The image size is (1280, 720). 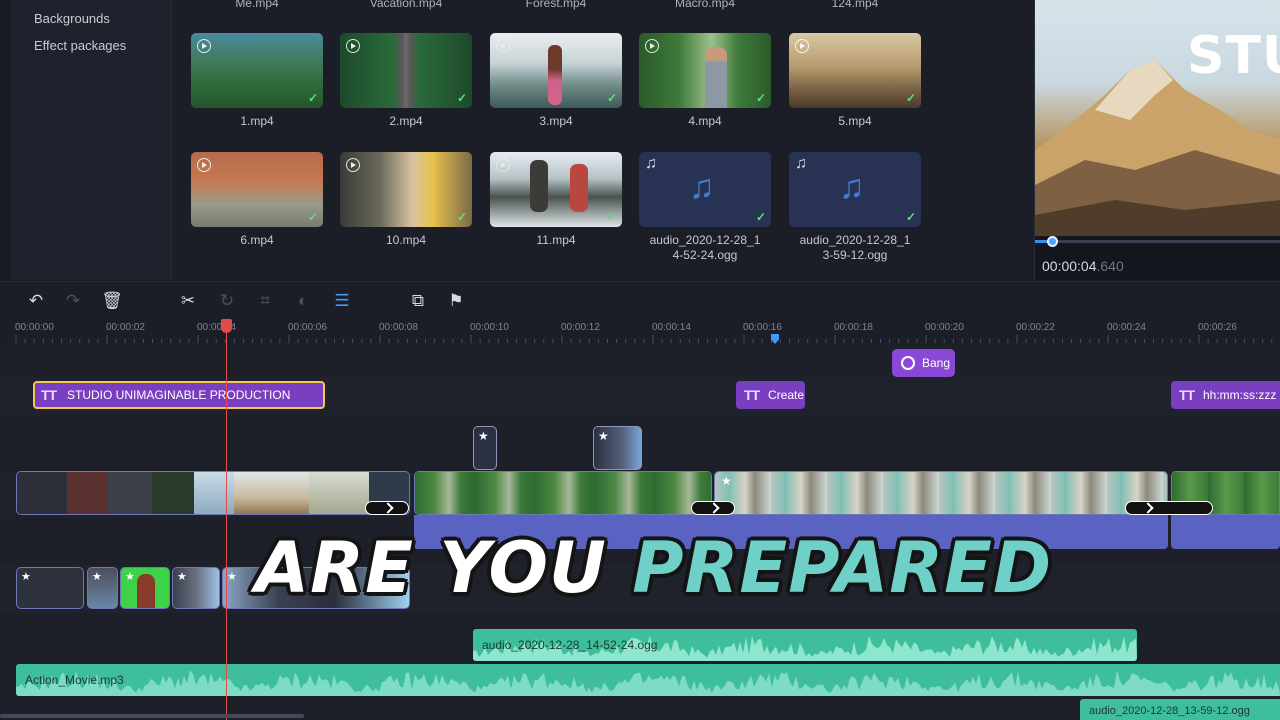 What do you see at coordinates (179, 395) in the screenshot?
I see `title-clip: TT STUDIO UNIMAGINABLE PRODUCTION` at bounding box center [179, 395].